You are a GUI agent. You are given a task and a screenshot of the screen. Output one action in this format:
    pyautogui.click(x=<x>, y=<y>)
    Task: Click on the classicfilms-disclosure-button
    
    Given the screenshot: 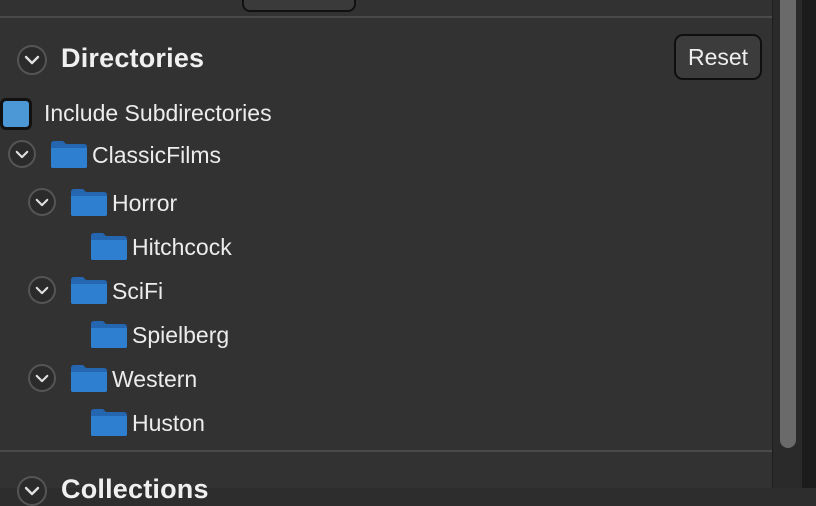 What is the action you would take?
    pyautogui.click(x=22, y=154)
    